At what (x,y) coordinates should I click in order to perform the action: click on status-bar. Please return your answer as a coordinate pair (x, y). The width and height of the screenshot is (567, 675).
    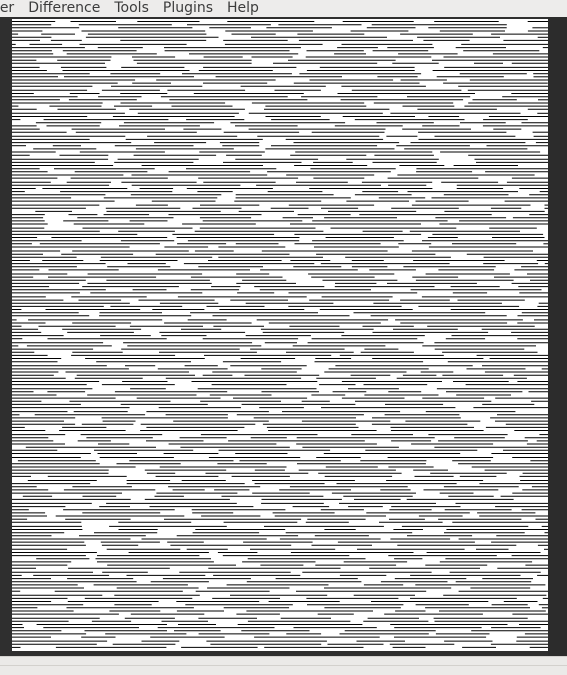
    Looking at the image, I should click on (283, 665).